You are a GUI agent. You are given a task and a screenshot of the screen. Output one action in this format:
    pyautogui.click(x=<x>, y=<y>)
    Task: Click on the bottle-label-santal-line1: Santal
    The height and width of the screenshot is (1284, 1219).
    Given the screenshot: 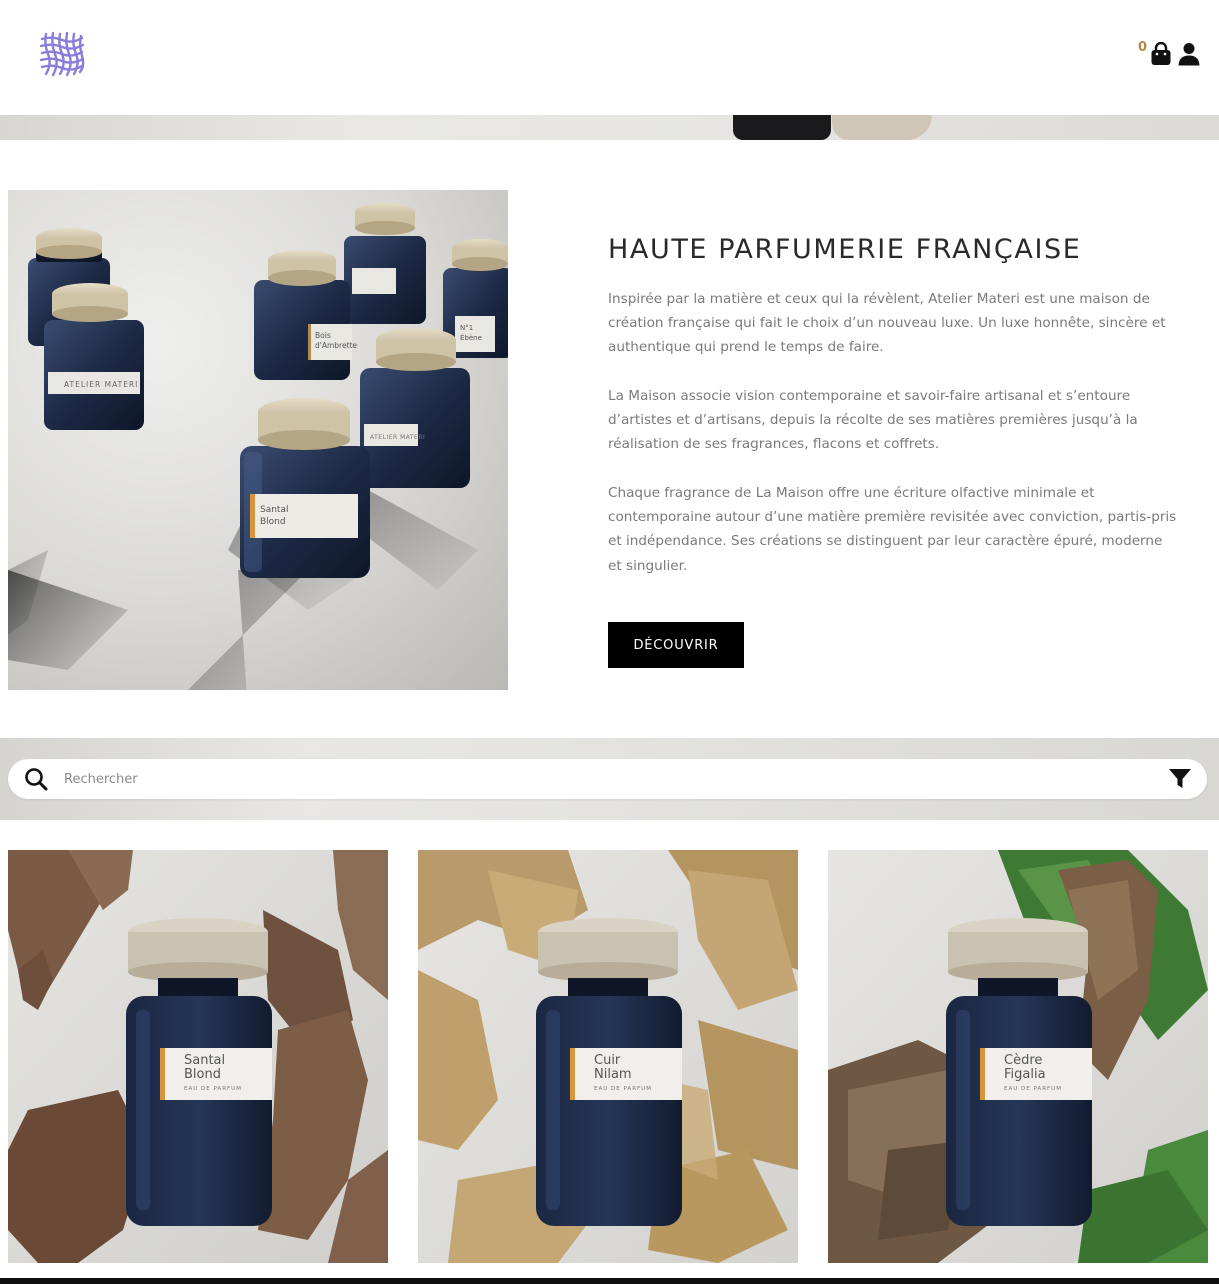 What is the action you would take?
    pyautogui.click(x=274, y=510)
    